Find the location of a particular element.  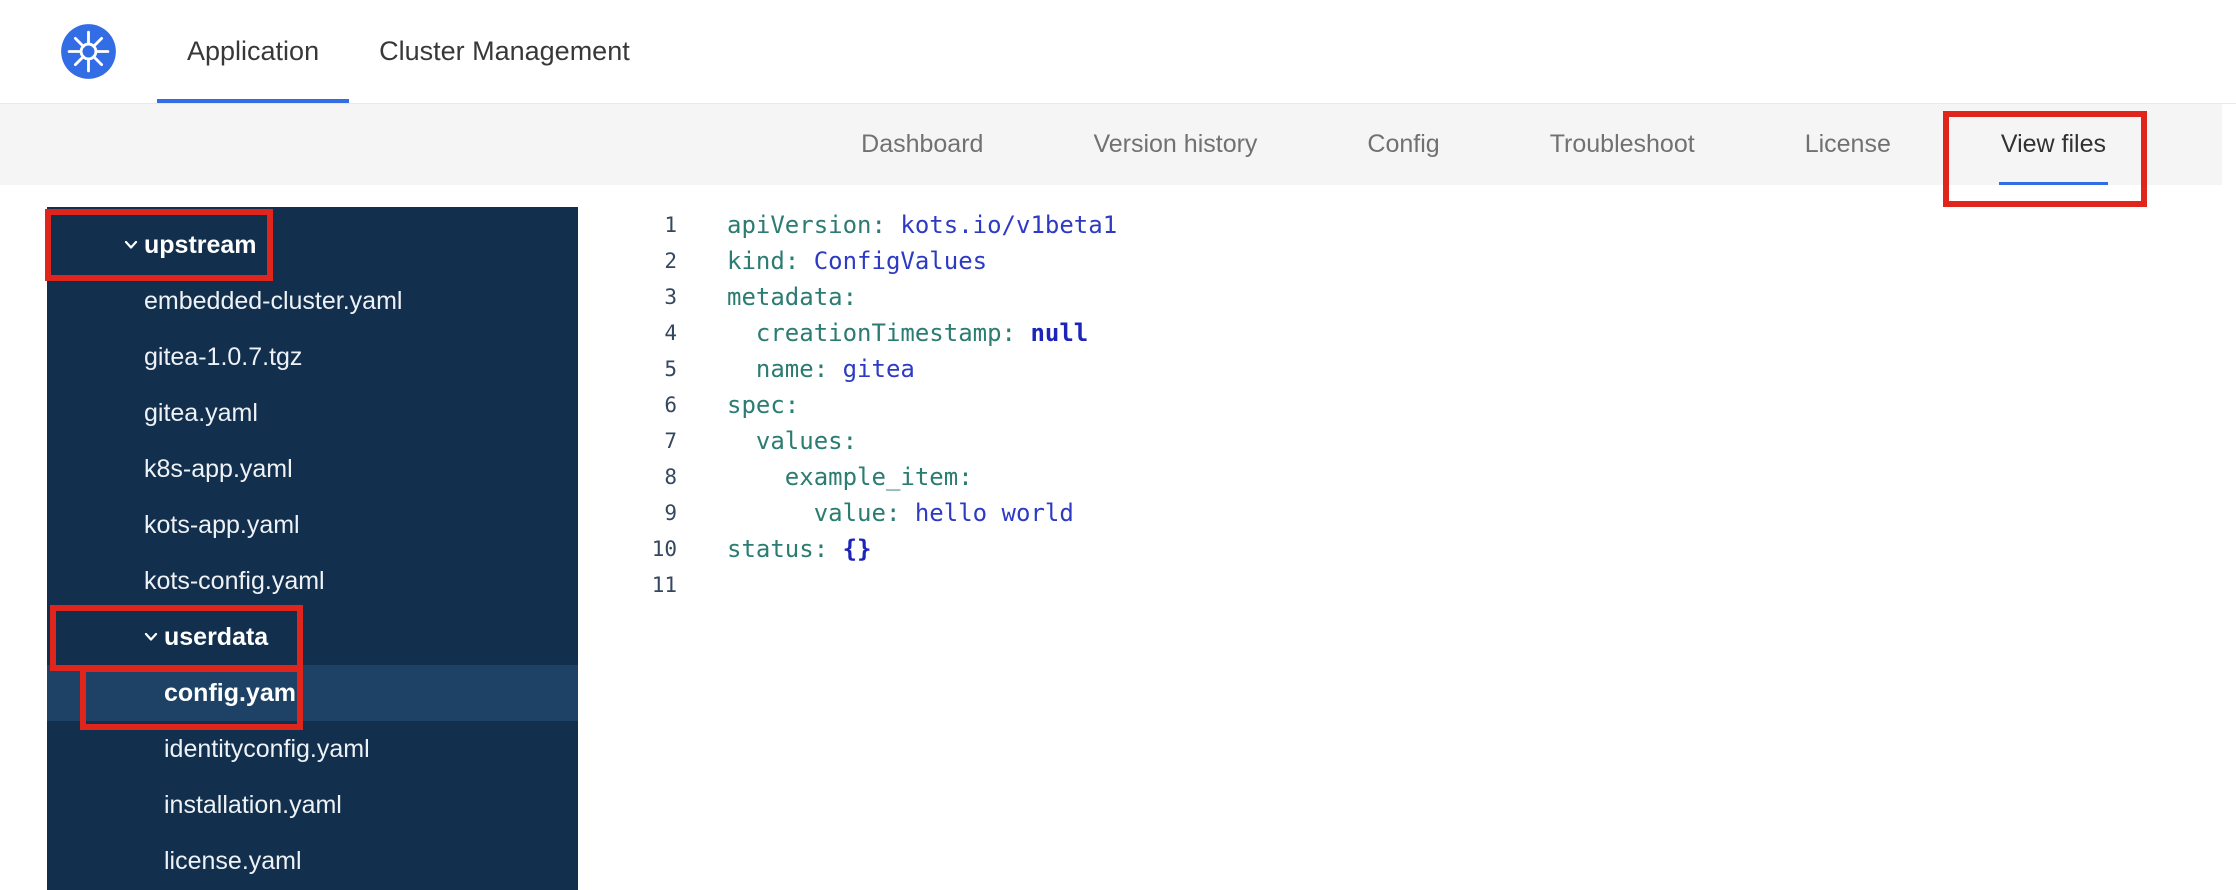

tree-file-config-yaml: config.yaml is located at coordinates (312, 693).